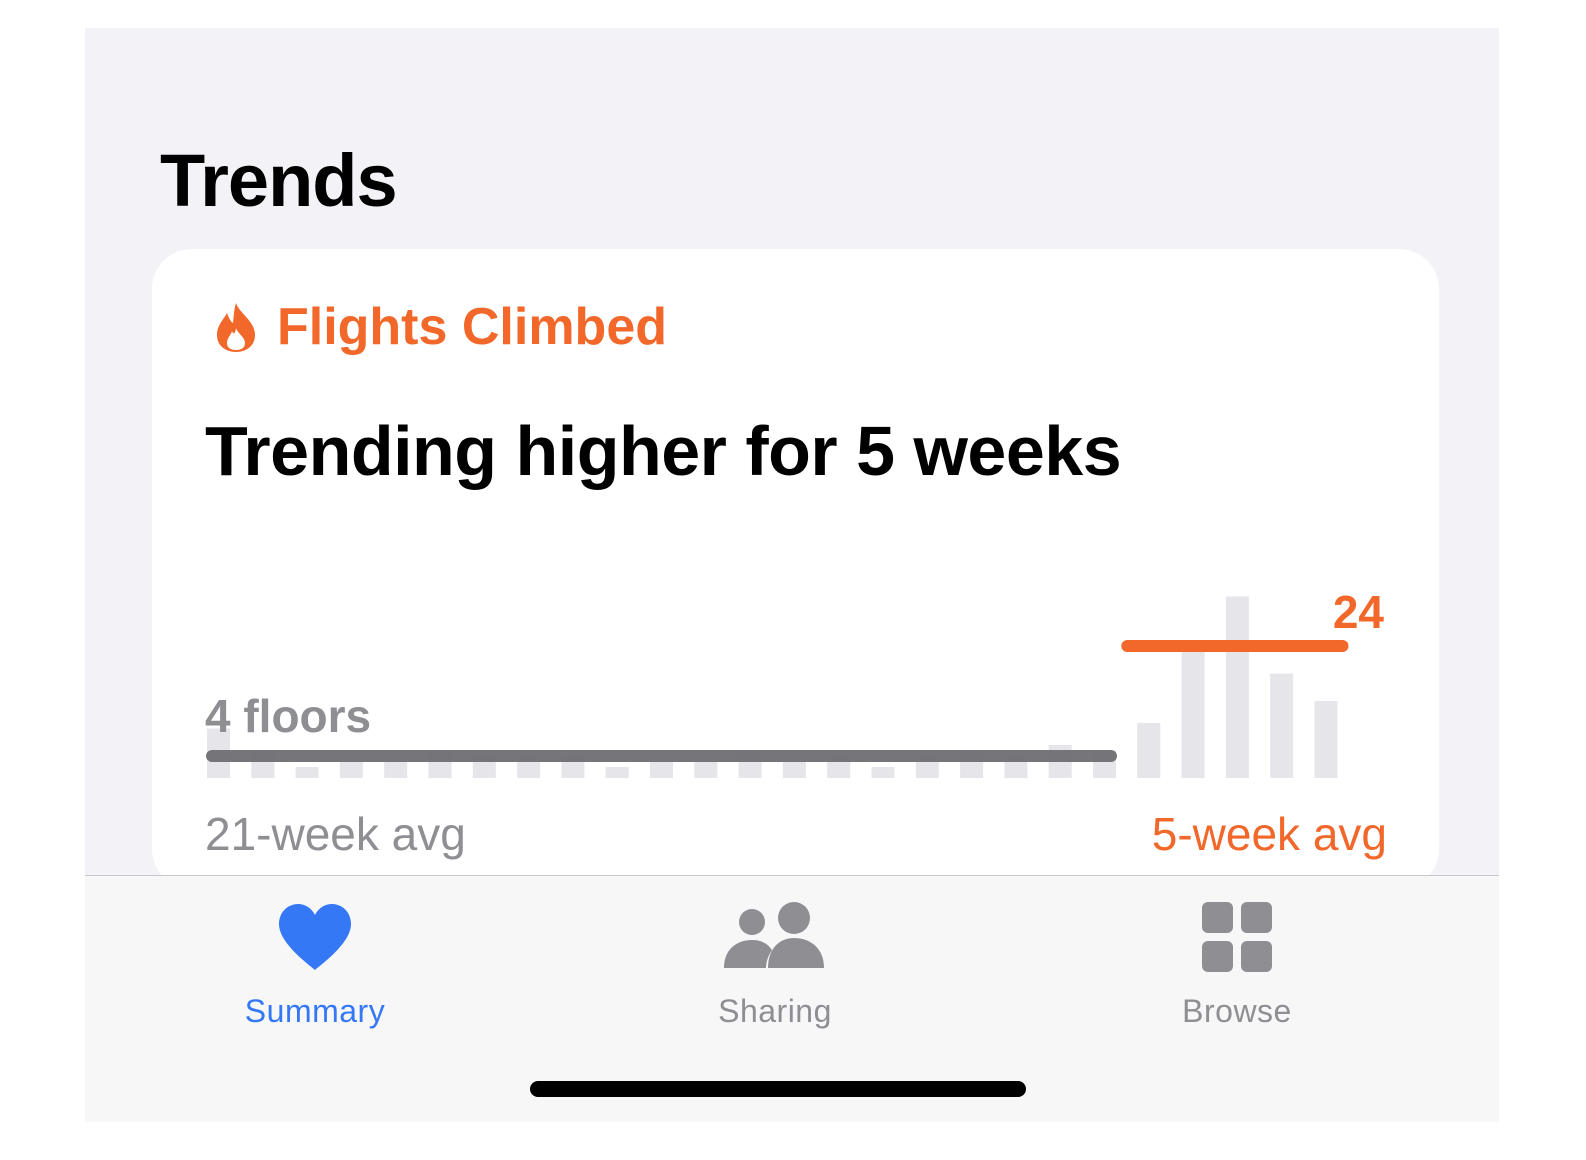 This screenshot has height=1160, width=1586. What do you see at coordinates (1237, 1011) in the screenshot?
I see `tab-browse-label: Browse` at bounding box center [1237, 1011].